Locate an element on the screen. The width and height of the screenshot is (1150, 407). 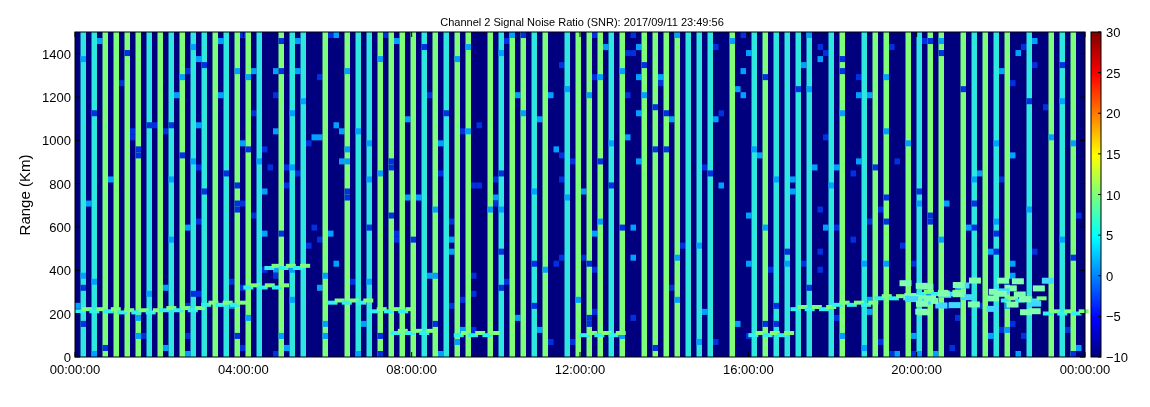
tick-label: 1000 is located at coordinates (56, 141).